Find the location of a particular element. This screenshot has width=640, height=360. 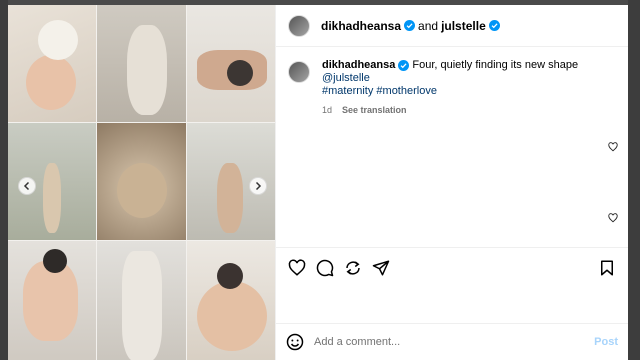

header-conjunction: and is located at coordinates (428, 25).